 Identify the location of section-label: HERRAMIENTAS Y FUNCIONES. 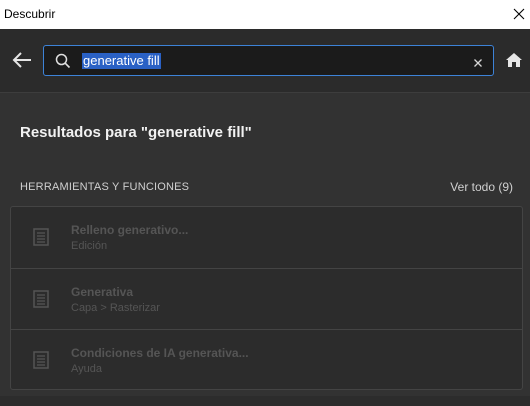
(105, 187).